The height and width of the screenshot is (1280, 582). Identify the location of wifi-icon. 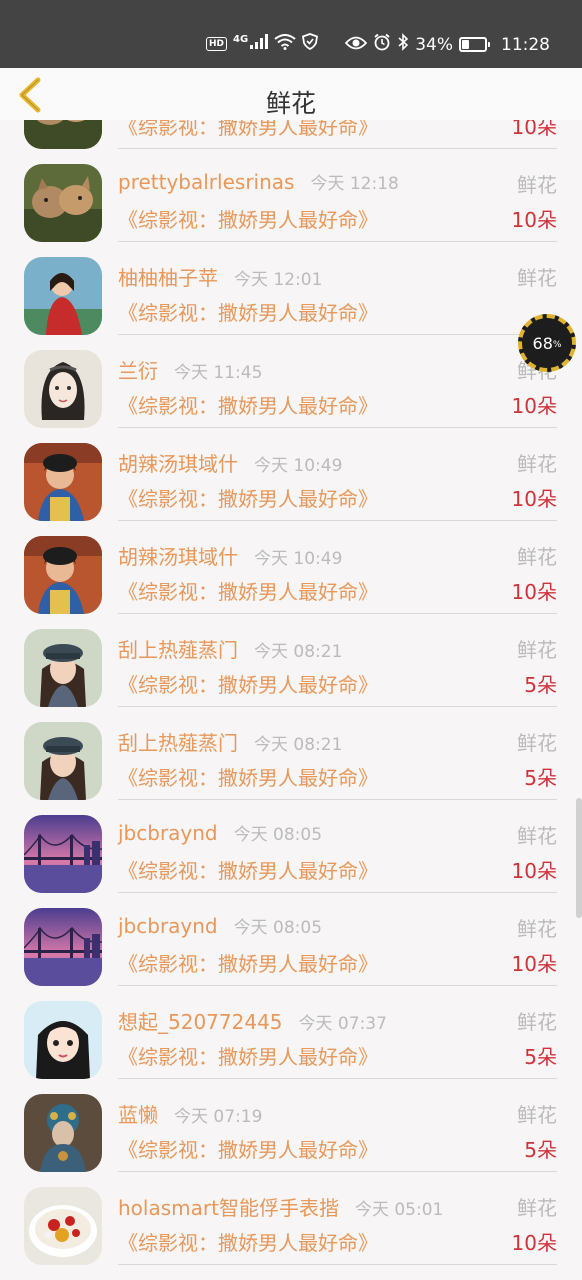
(285, 43).